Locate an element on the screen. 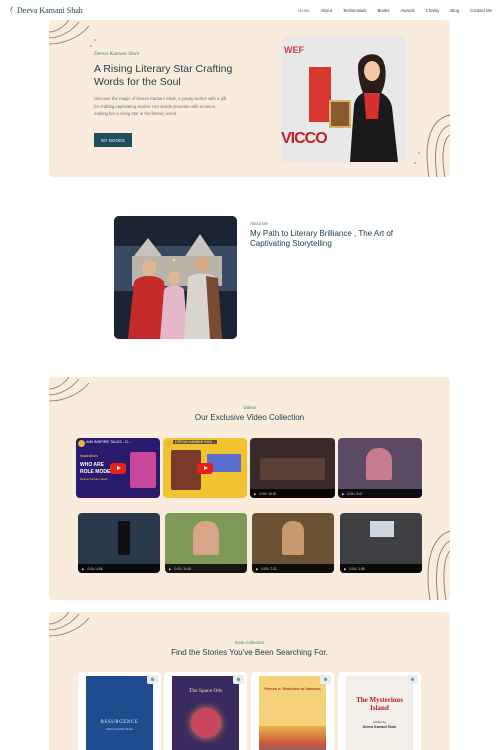  video-player-6: ▶ 0:00 / 11:06 is located at coordinates (206, 543).